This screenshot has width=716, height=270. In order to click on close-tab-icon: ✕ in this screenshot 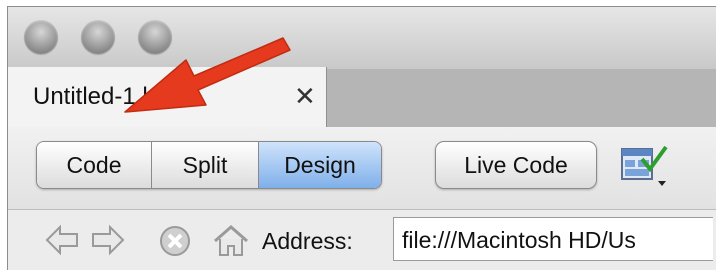, I will do `click(305, 96)`.